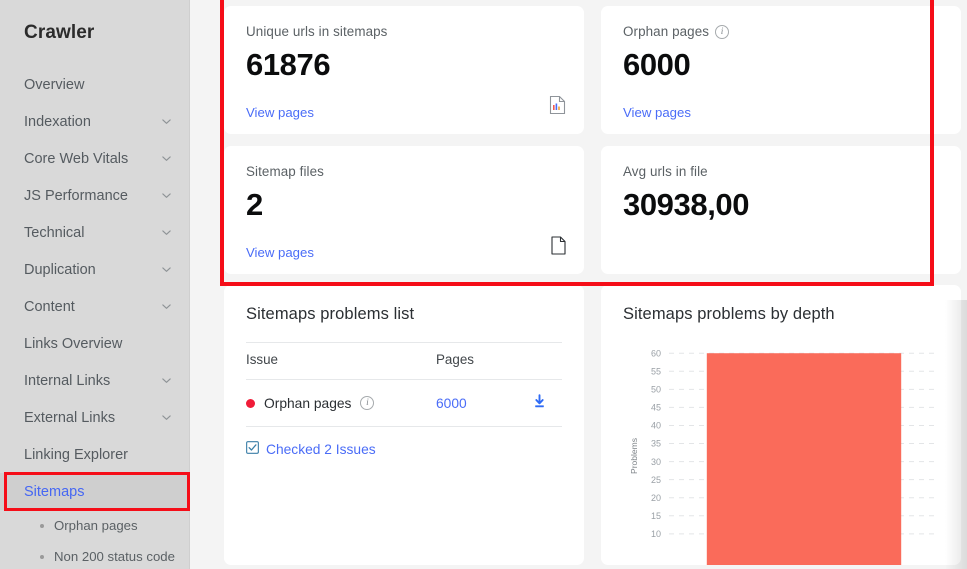 The height and width of the screenshot is (569, 967). What do you see at coordinates (781, 210) in the screenshot?
I see `stat-card-avg-urls-in-file: Avg urls in file 30938,00` at bounding box center [781, 210].